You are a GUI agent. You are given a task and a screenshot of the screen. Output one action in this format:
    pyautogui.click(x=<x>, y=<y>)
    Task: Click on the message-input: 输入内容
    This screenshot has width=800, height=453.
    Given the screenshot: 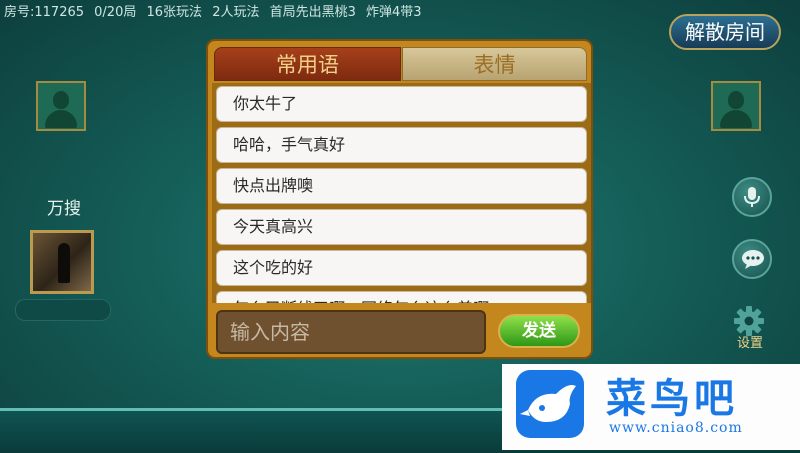 What is the action you would take?
    pyautogui.click(x=351, y=332)
    